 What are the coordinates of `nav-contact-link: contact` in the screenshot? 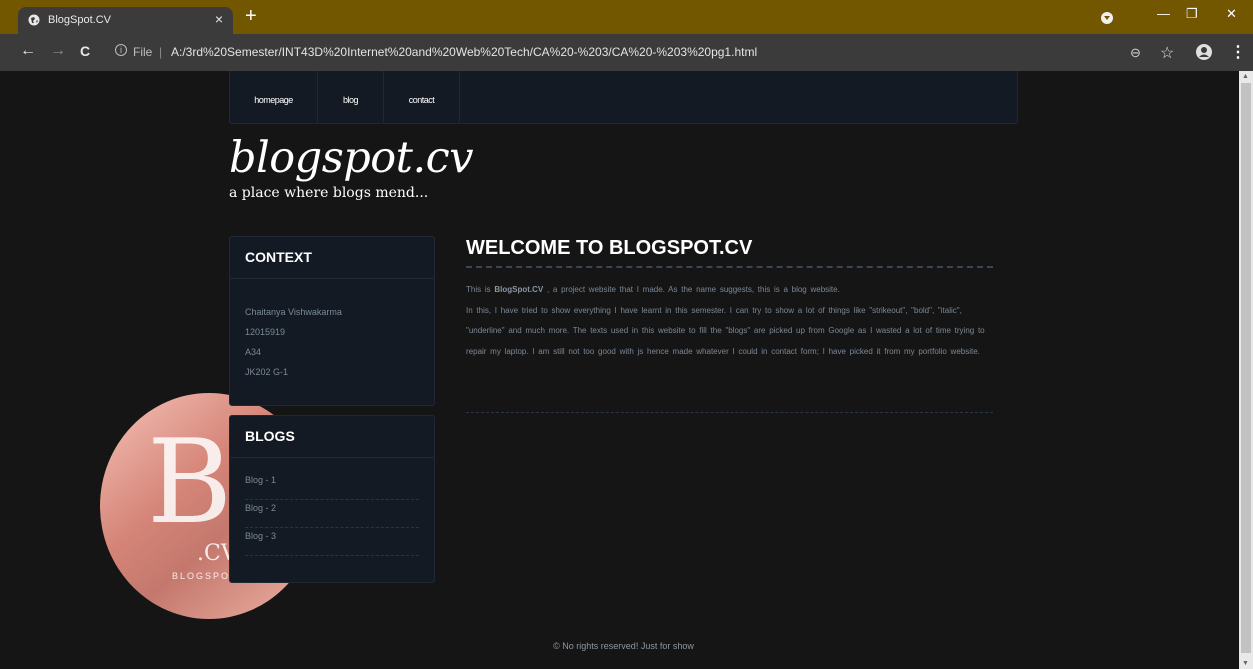 It's located at (422, 97).